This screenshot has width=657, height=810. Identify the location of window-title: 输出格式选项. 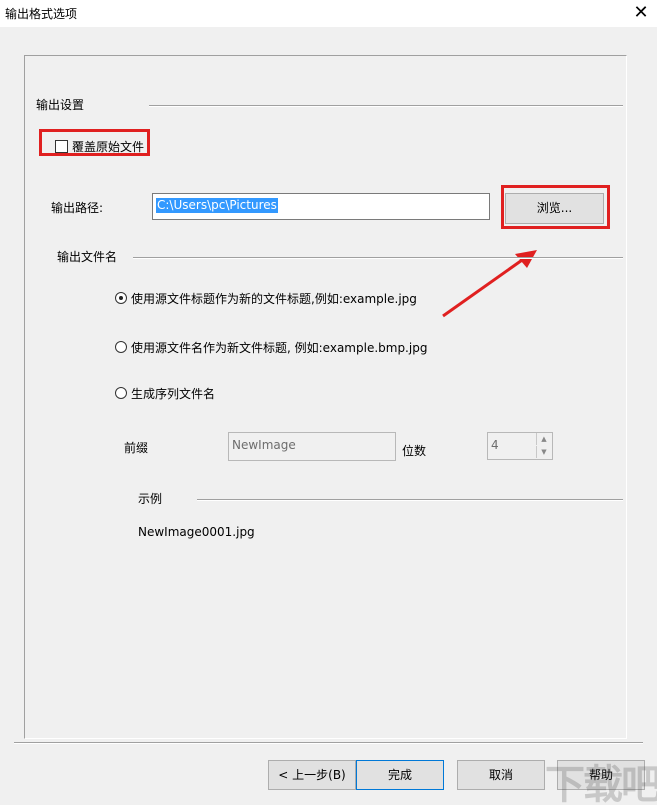
(41, 14).